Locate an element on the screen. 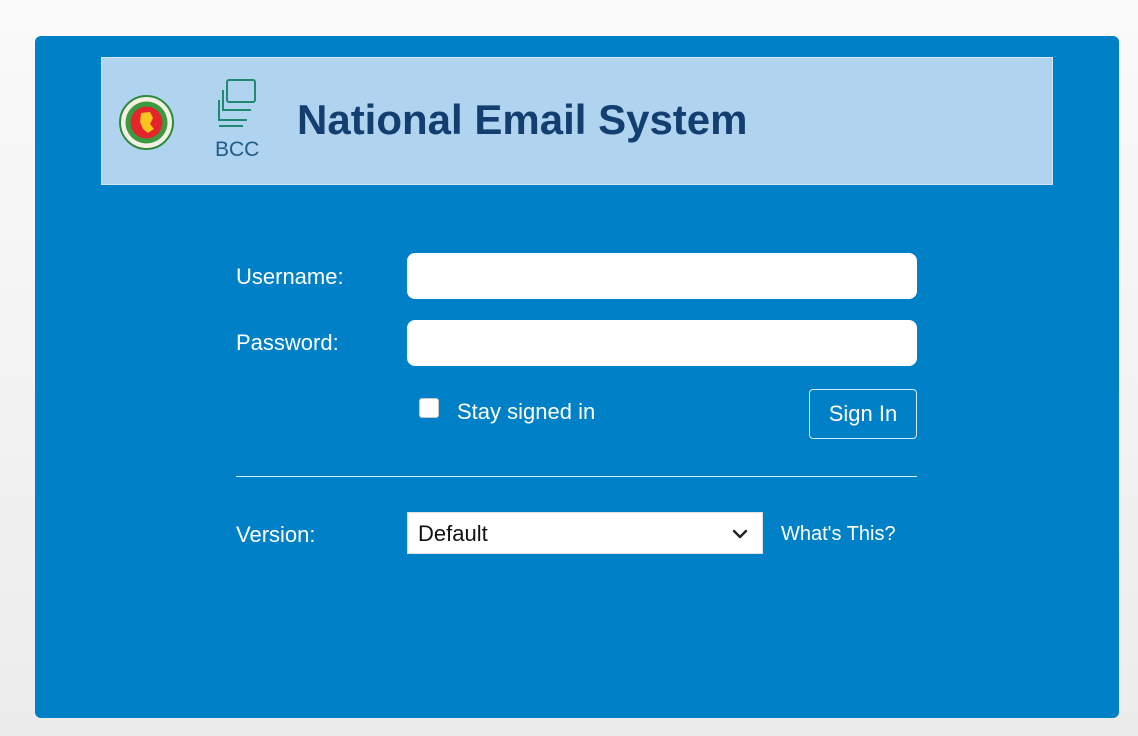 The height and width of the screenshot is (736, 1138). whats-this-link: What's This? is located at coordinates (838, 534).